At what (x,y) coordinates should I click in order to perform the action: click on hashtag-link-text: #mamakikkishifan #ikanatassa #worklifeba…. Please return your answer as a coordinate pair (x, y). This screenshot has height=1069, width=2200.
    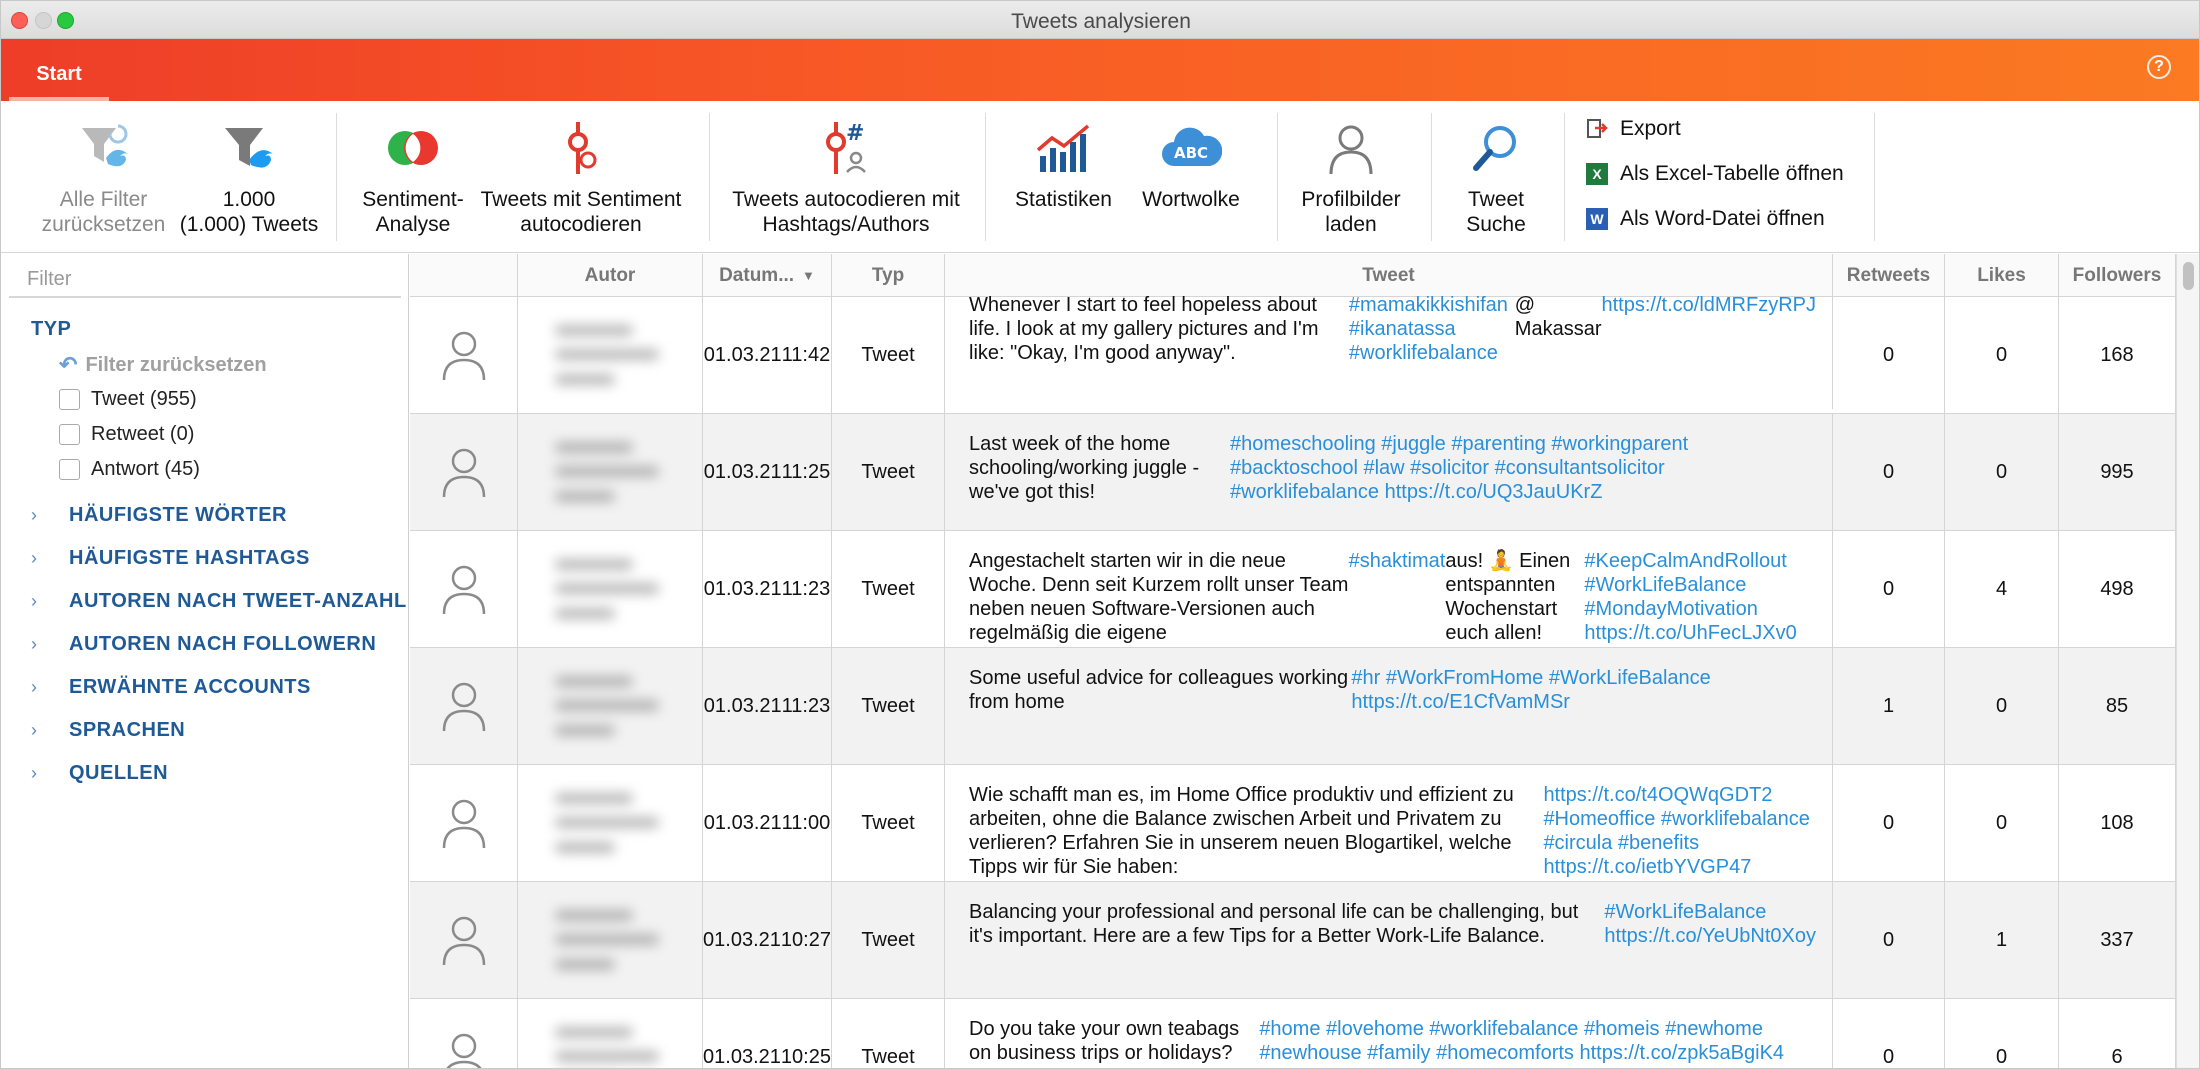
    Looking at the image, I should click on (1432, 329).